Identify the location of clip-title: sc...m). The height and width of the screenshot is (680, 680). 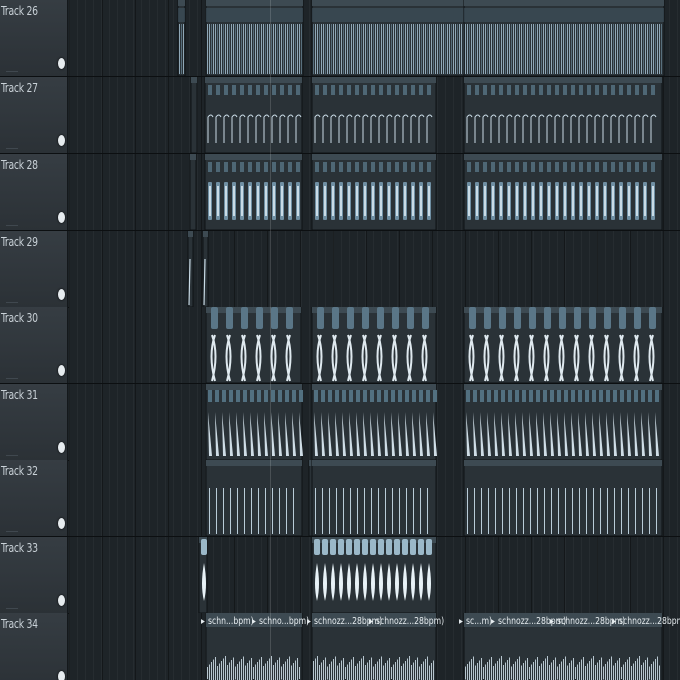
(479, 621).